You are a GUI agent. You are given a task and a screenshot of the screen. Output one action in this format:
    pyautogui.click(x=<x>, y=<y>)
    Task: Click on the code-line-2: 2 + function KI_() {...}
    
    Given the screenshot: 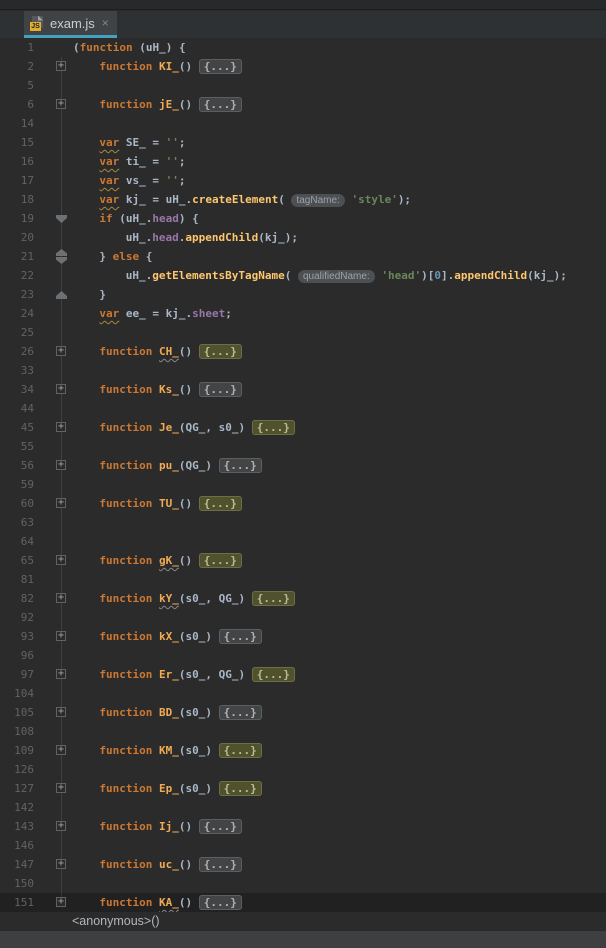 What is the action you would take?
    pyautogui.click(x=303, y=66)
    